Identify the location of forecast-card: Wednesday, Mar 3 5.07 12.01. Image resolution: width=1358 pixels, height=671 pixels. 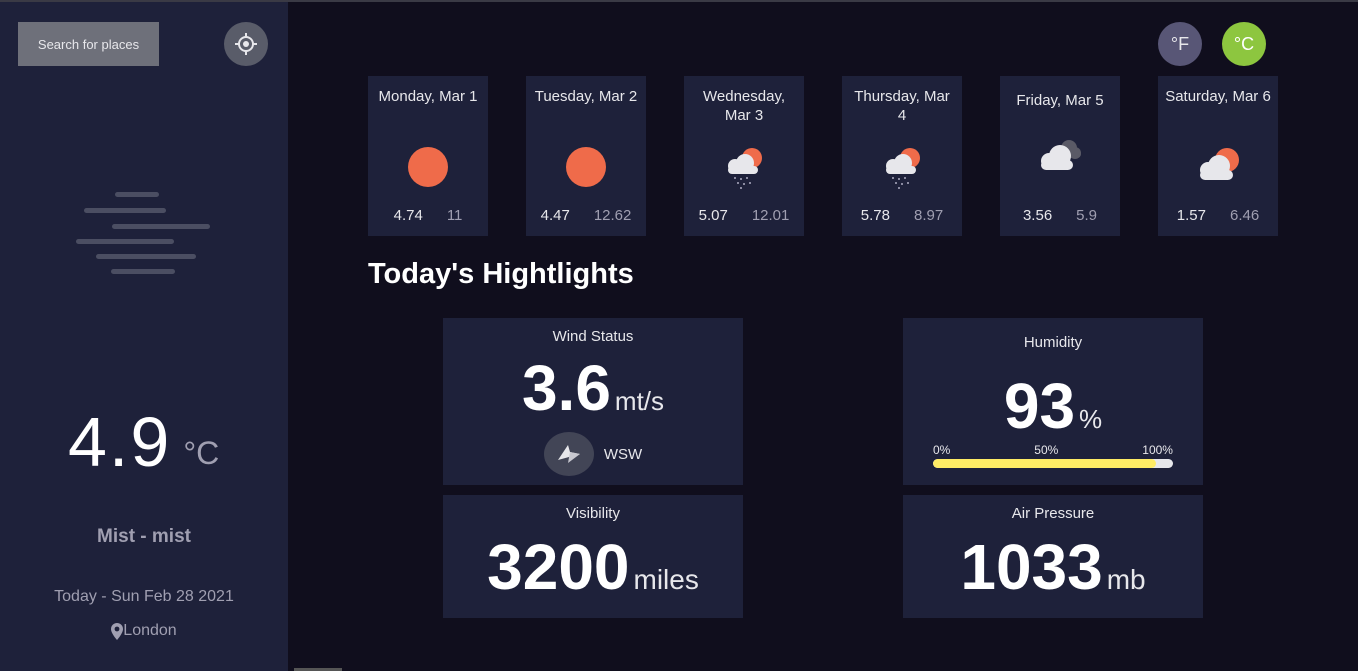
(744, 156).